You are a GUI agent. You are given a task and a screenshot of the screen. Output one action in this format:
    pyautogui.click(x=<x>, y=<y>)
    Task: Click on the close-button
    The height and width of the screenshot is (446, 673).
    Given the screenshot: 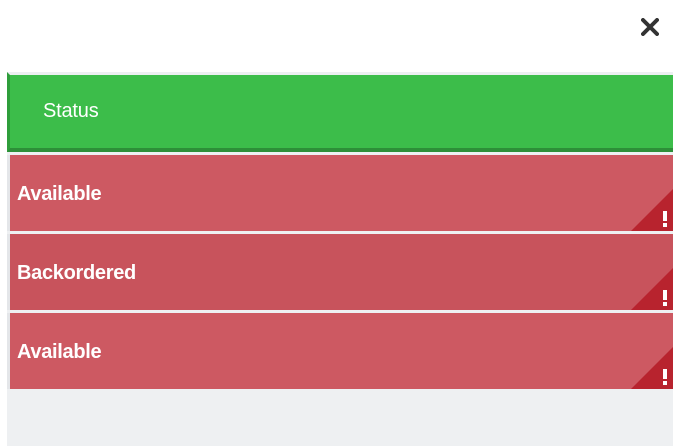 What is the action you would take?
    pyautogui.click(x=650, y=27)
    